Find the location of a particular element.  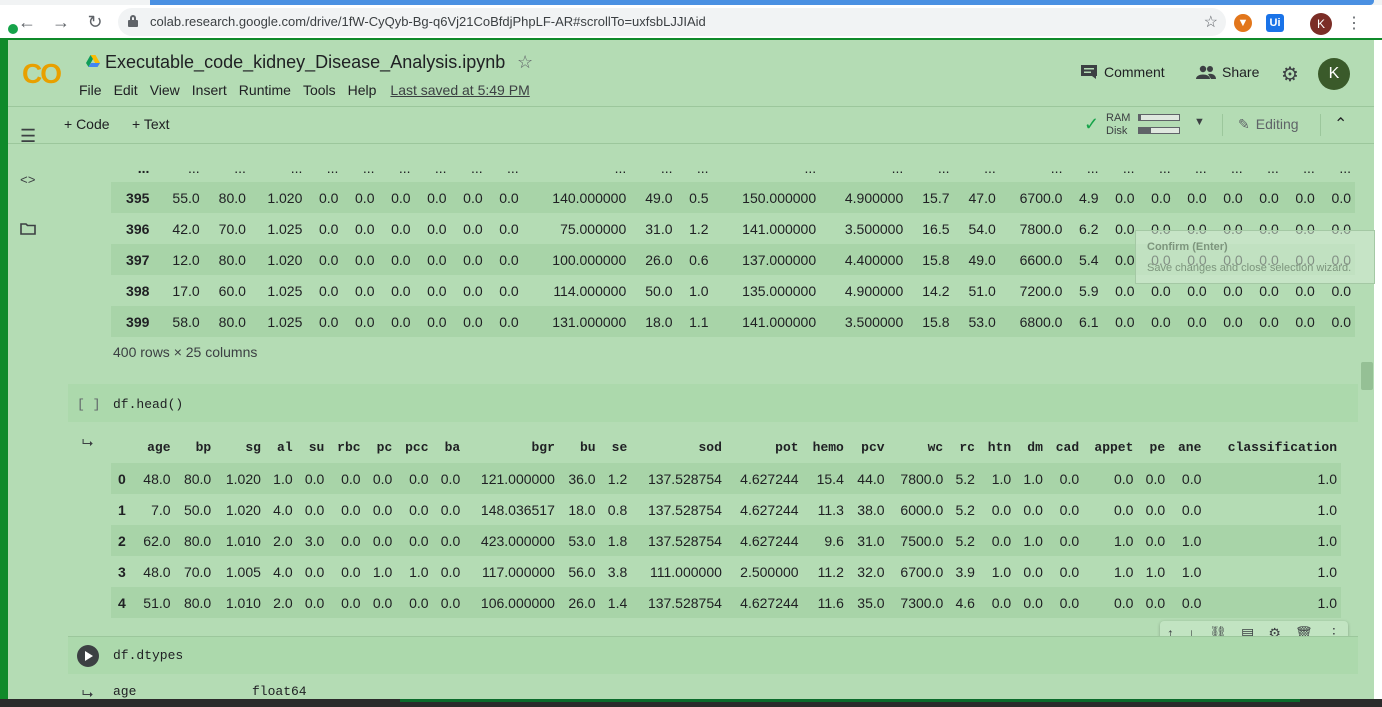

table-cell: 111.000000 is located at coordinates (686, 571).